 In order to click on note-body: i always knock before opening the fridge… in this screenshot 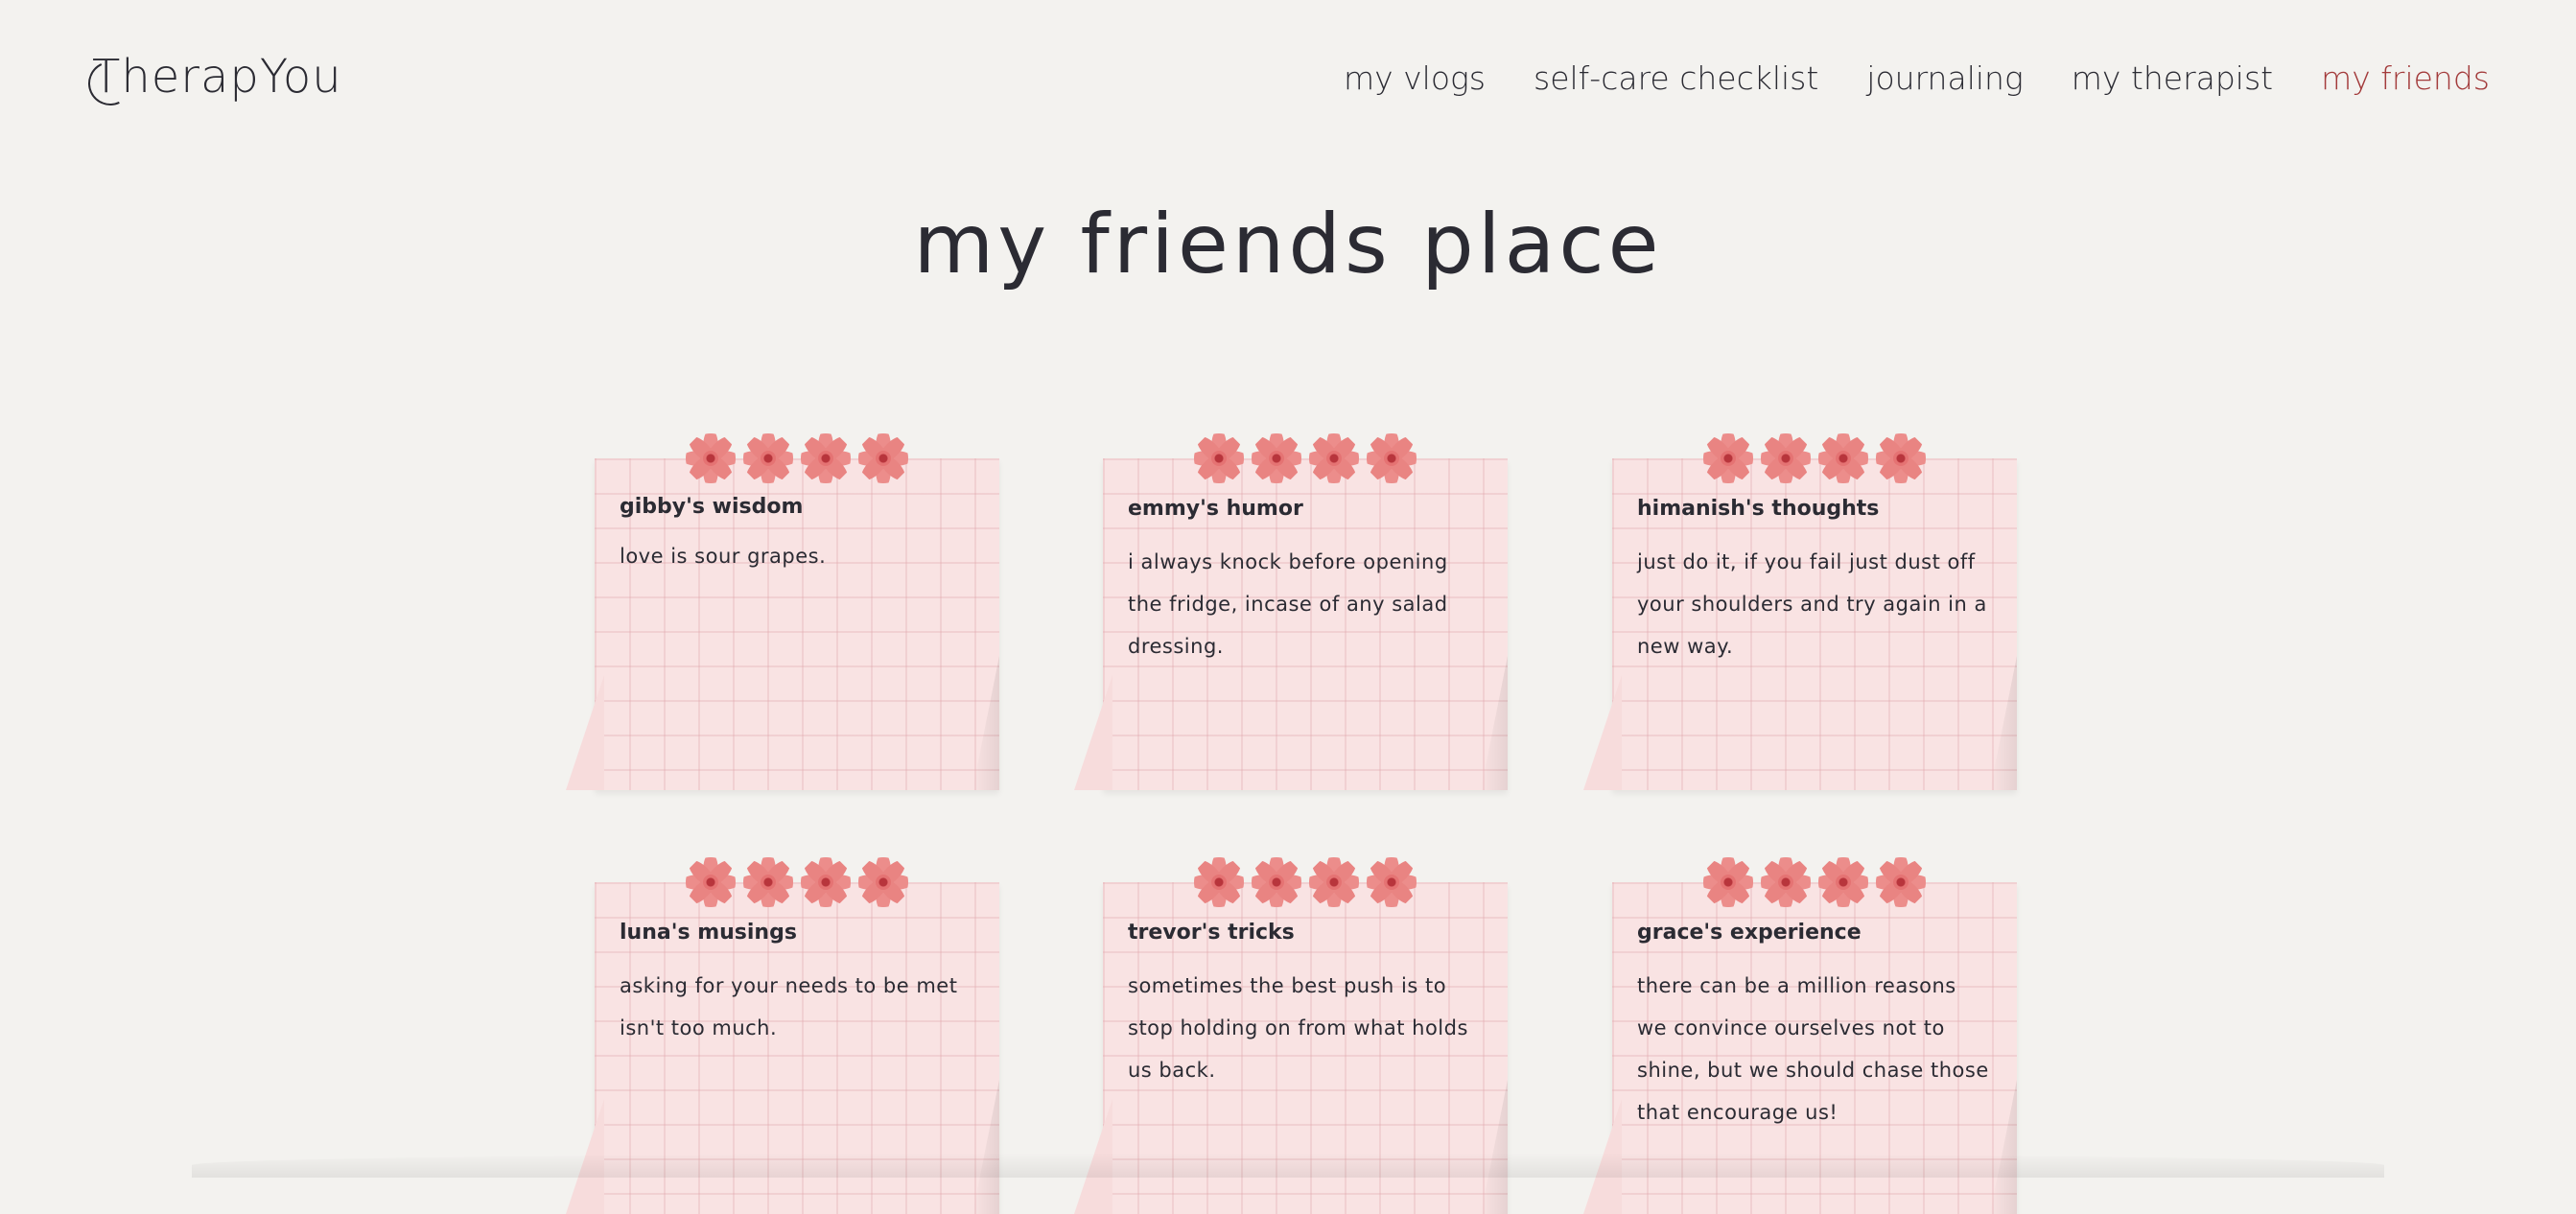, I will do `click(1288, 604)`.